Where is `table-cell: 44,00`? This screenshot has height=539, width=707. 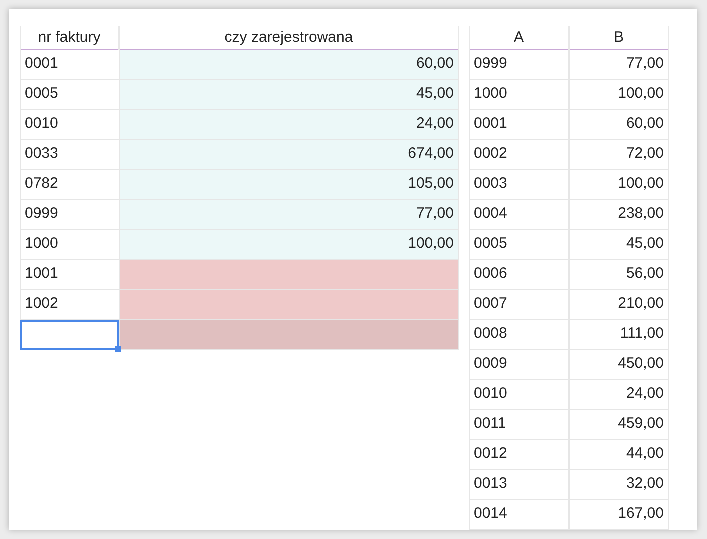 table-cell: 44,00 is located at coordinates (619, 455).